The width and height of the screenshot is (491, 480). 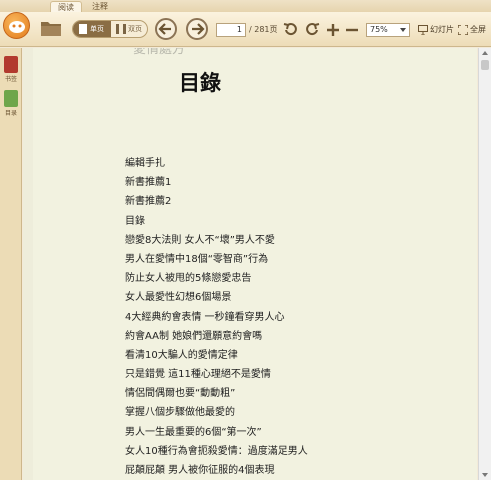 What do you see at coordinates (291, 30) in the screenshot?
I see `rotate-left-icon` at bounding box center [291, 30].